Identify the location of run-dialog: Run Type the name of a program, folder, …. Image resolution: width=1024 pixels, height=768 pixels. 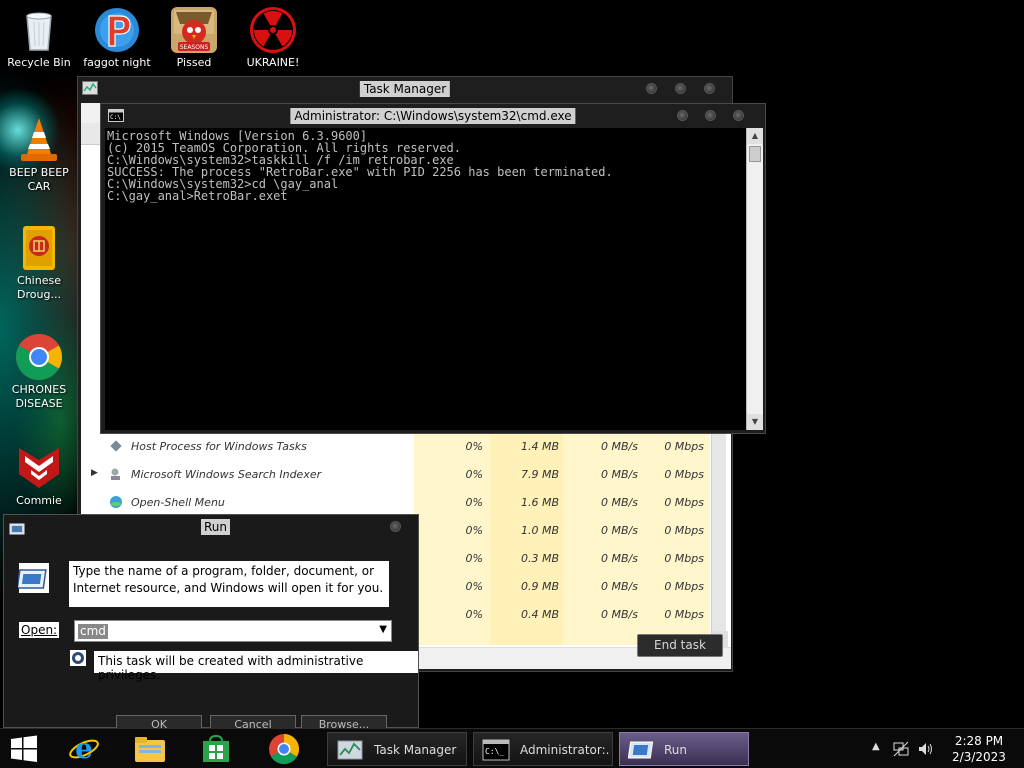
(211, 621).